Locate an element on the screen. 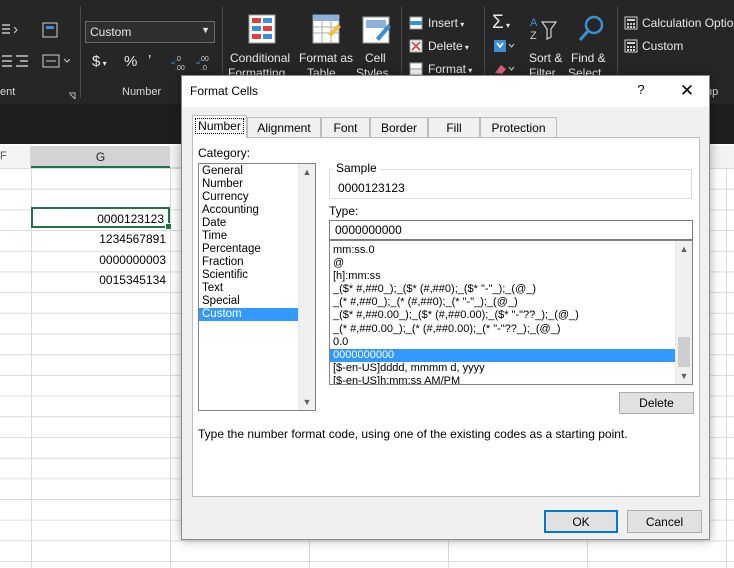 This screenshot has width=734, height=568. clear-icon is located at coordinates (504, 69).